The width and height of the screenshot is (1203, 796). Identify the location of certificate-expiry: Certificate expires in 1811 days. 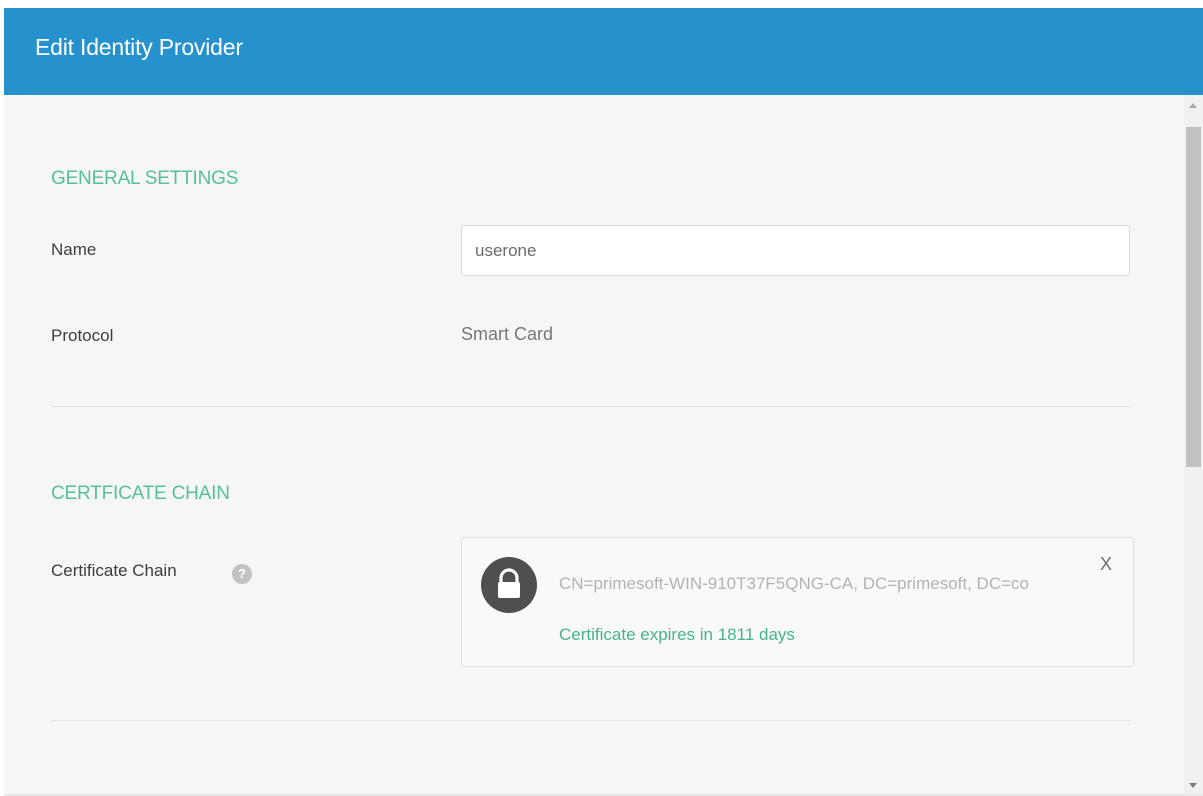
(677, 634).